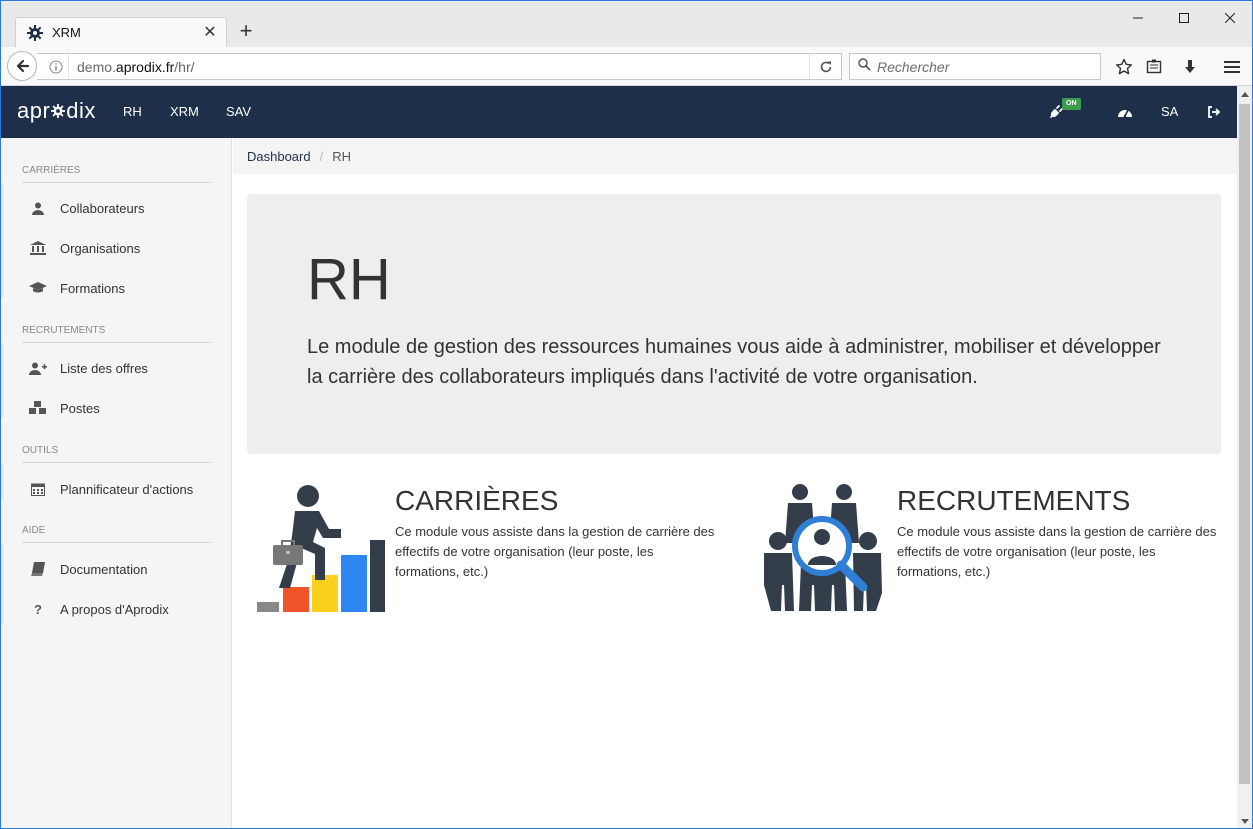 This screenshot has width=1253, height=829. I want to click on browser-search-input: Rechercher, so click(975, 66).